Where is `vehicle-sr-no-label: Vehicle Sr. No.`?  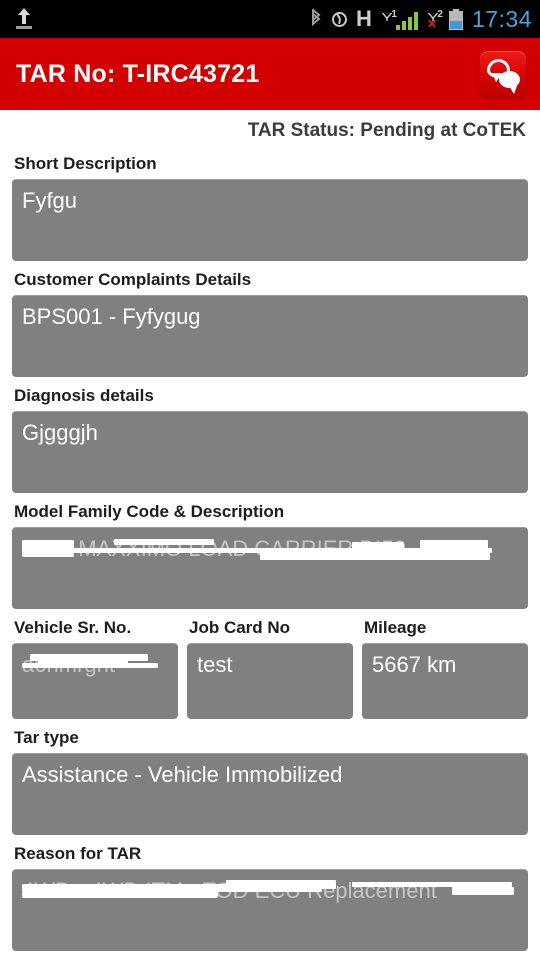 vehicle-sr-no-label: Vehicle Sr. No. is located at coordinates (73, 627).